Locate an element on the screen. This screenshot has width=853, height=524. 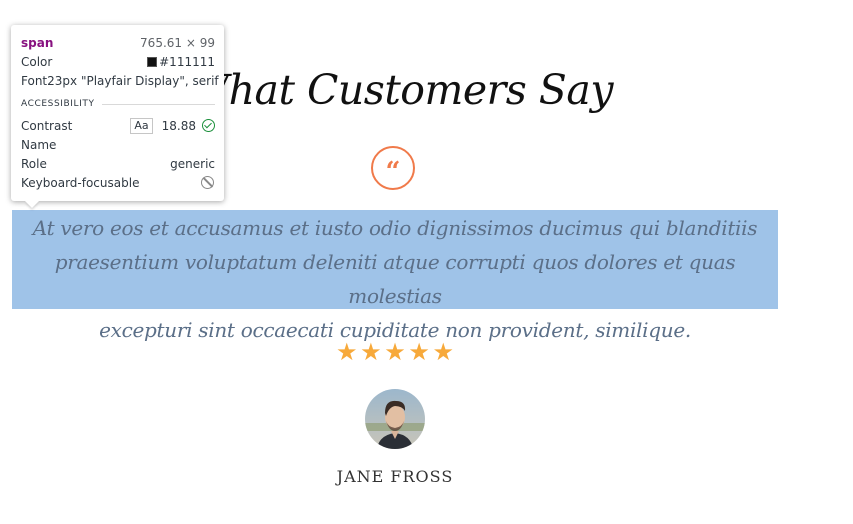
not-allowed-icon is located at coordinates (207, 182).